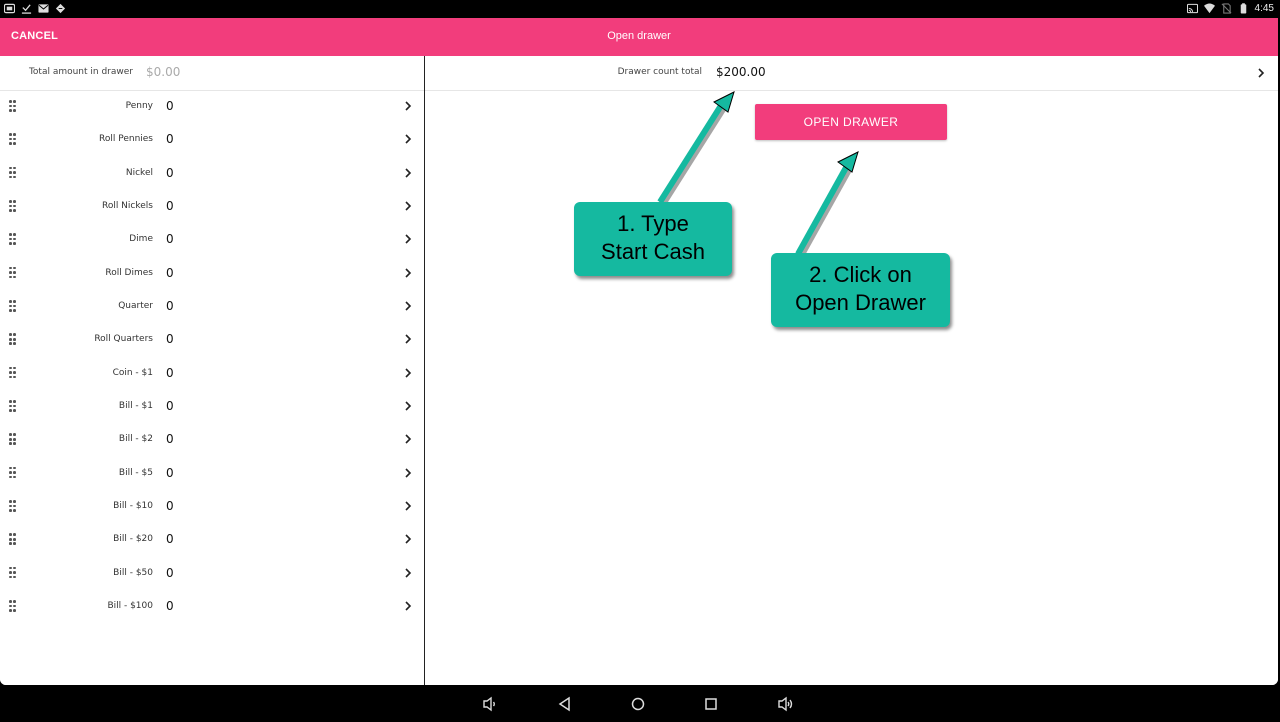 This screenshot has height=722, width=1280. I want to click on cast-icon, so click(1192, 8).